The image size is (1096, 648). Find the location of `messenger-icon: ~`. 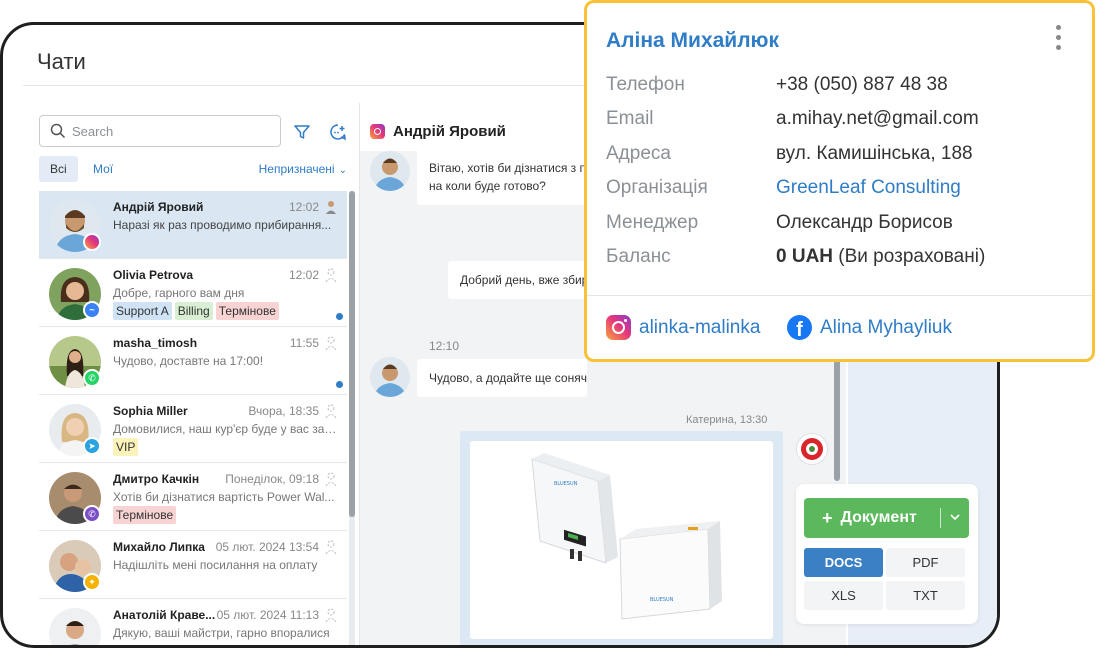

messenger-icon: ~ is located at coordinates (92, 310).